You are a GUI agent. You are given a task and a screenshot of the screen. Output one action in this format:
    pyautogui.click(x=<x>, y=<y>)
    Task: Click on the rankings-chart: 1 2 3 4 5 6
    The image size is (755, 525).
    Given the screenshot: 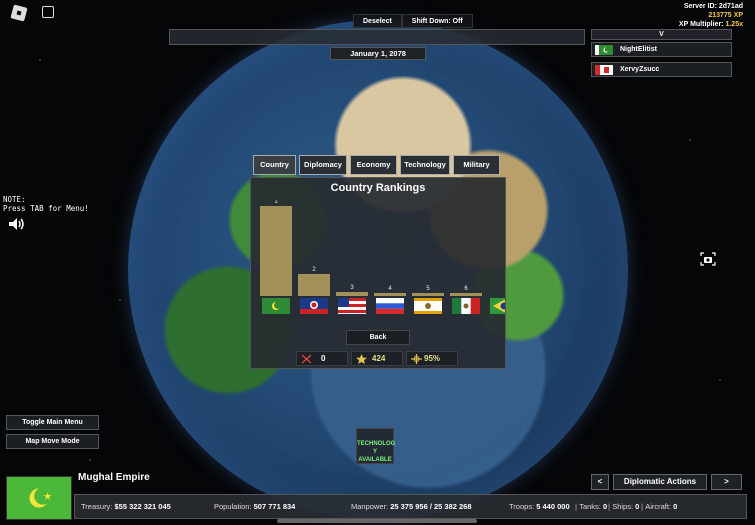 What is the action you would take?
    pyautogui.click(x=382, y=259)
    